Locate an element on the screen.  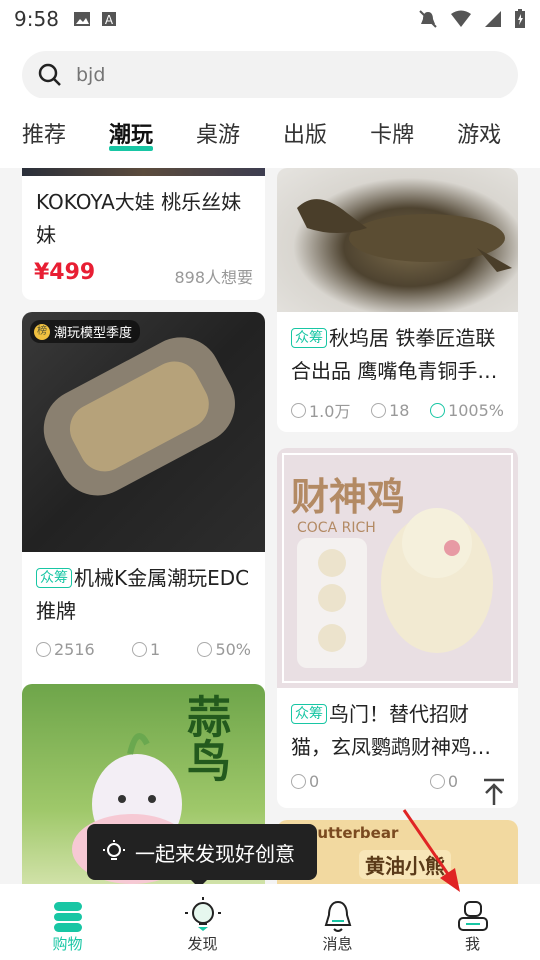
season-badge-label: 潮玩模型季度 is located at coordinates (93, 333).